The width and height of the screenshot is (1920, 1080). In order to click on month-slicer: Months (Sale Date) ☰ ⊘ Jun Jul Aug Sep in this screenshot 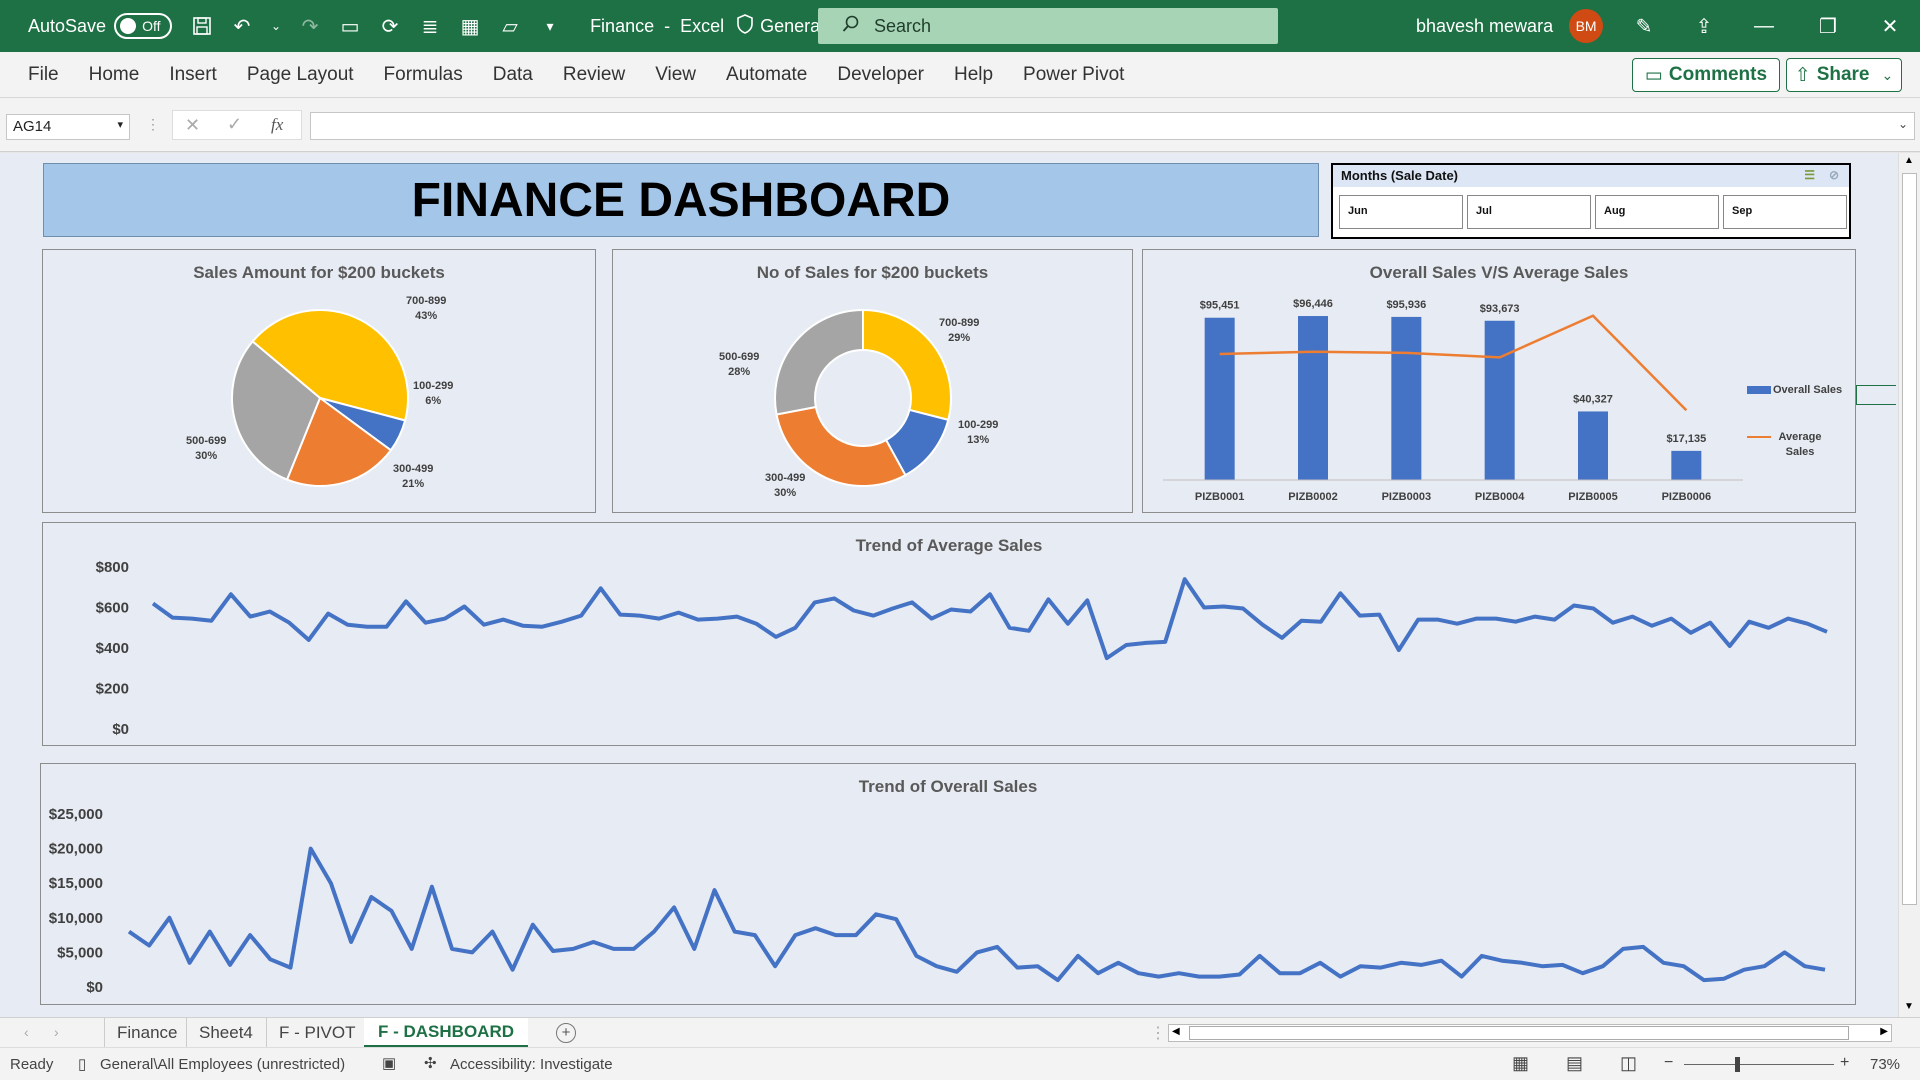, I will do `click(1591, 201)`.